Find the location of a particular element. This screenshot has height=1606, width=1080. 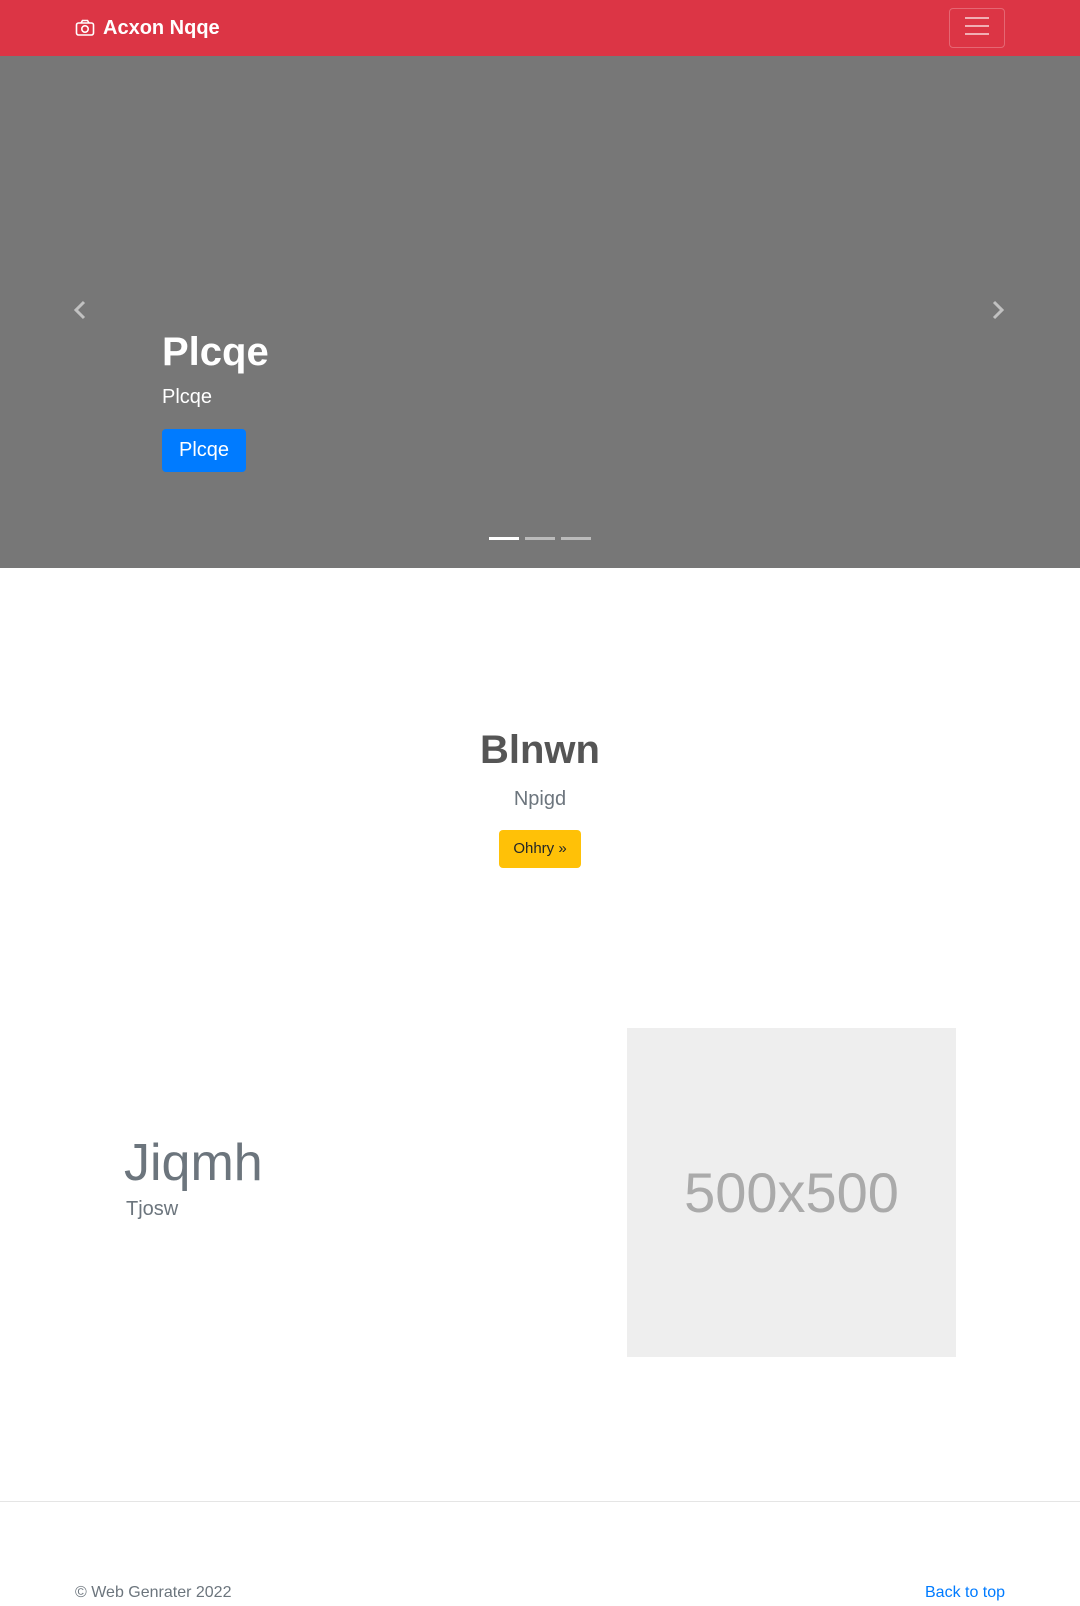

feature-subtext: Tjosw is located at coordinates (152, 1209).